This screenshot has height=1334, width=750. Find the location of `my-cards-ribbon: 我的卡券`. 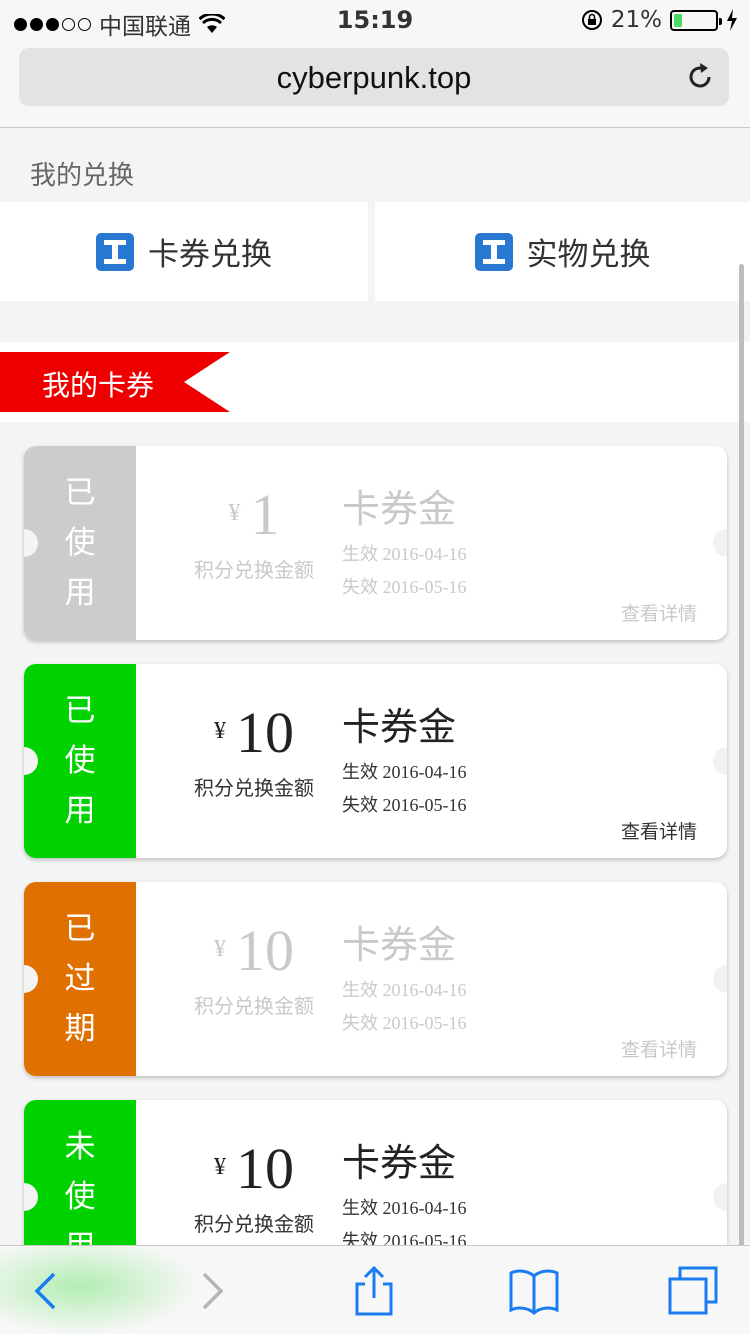

my-cards-ribbon: 我的卡券 is located at coordinates (115, 382).